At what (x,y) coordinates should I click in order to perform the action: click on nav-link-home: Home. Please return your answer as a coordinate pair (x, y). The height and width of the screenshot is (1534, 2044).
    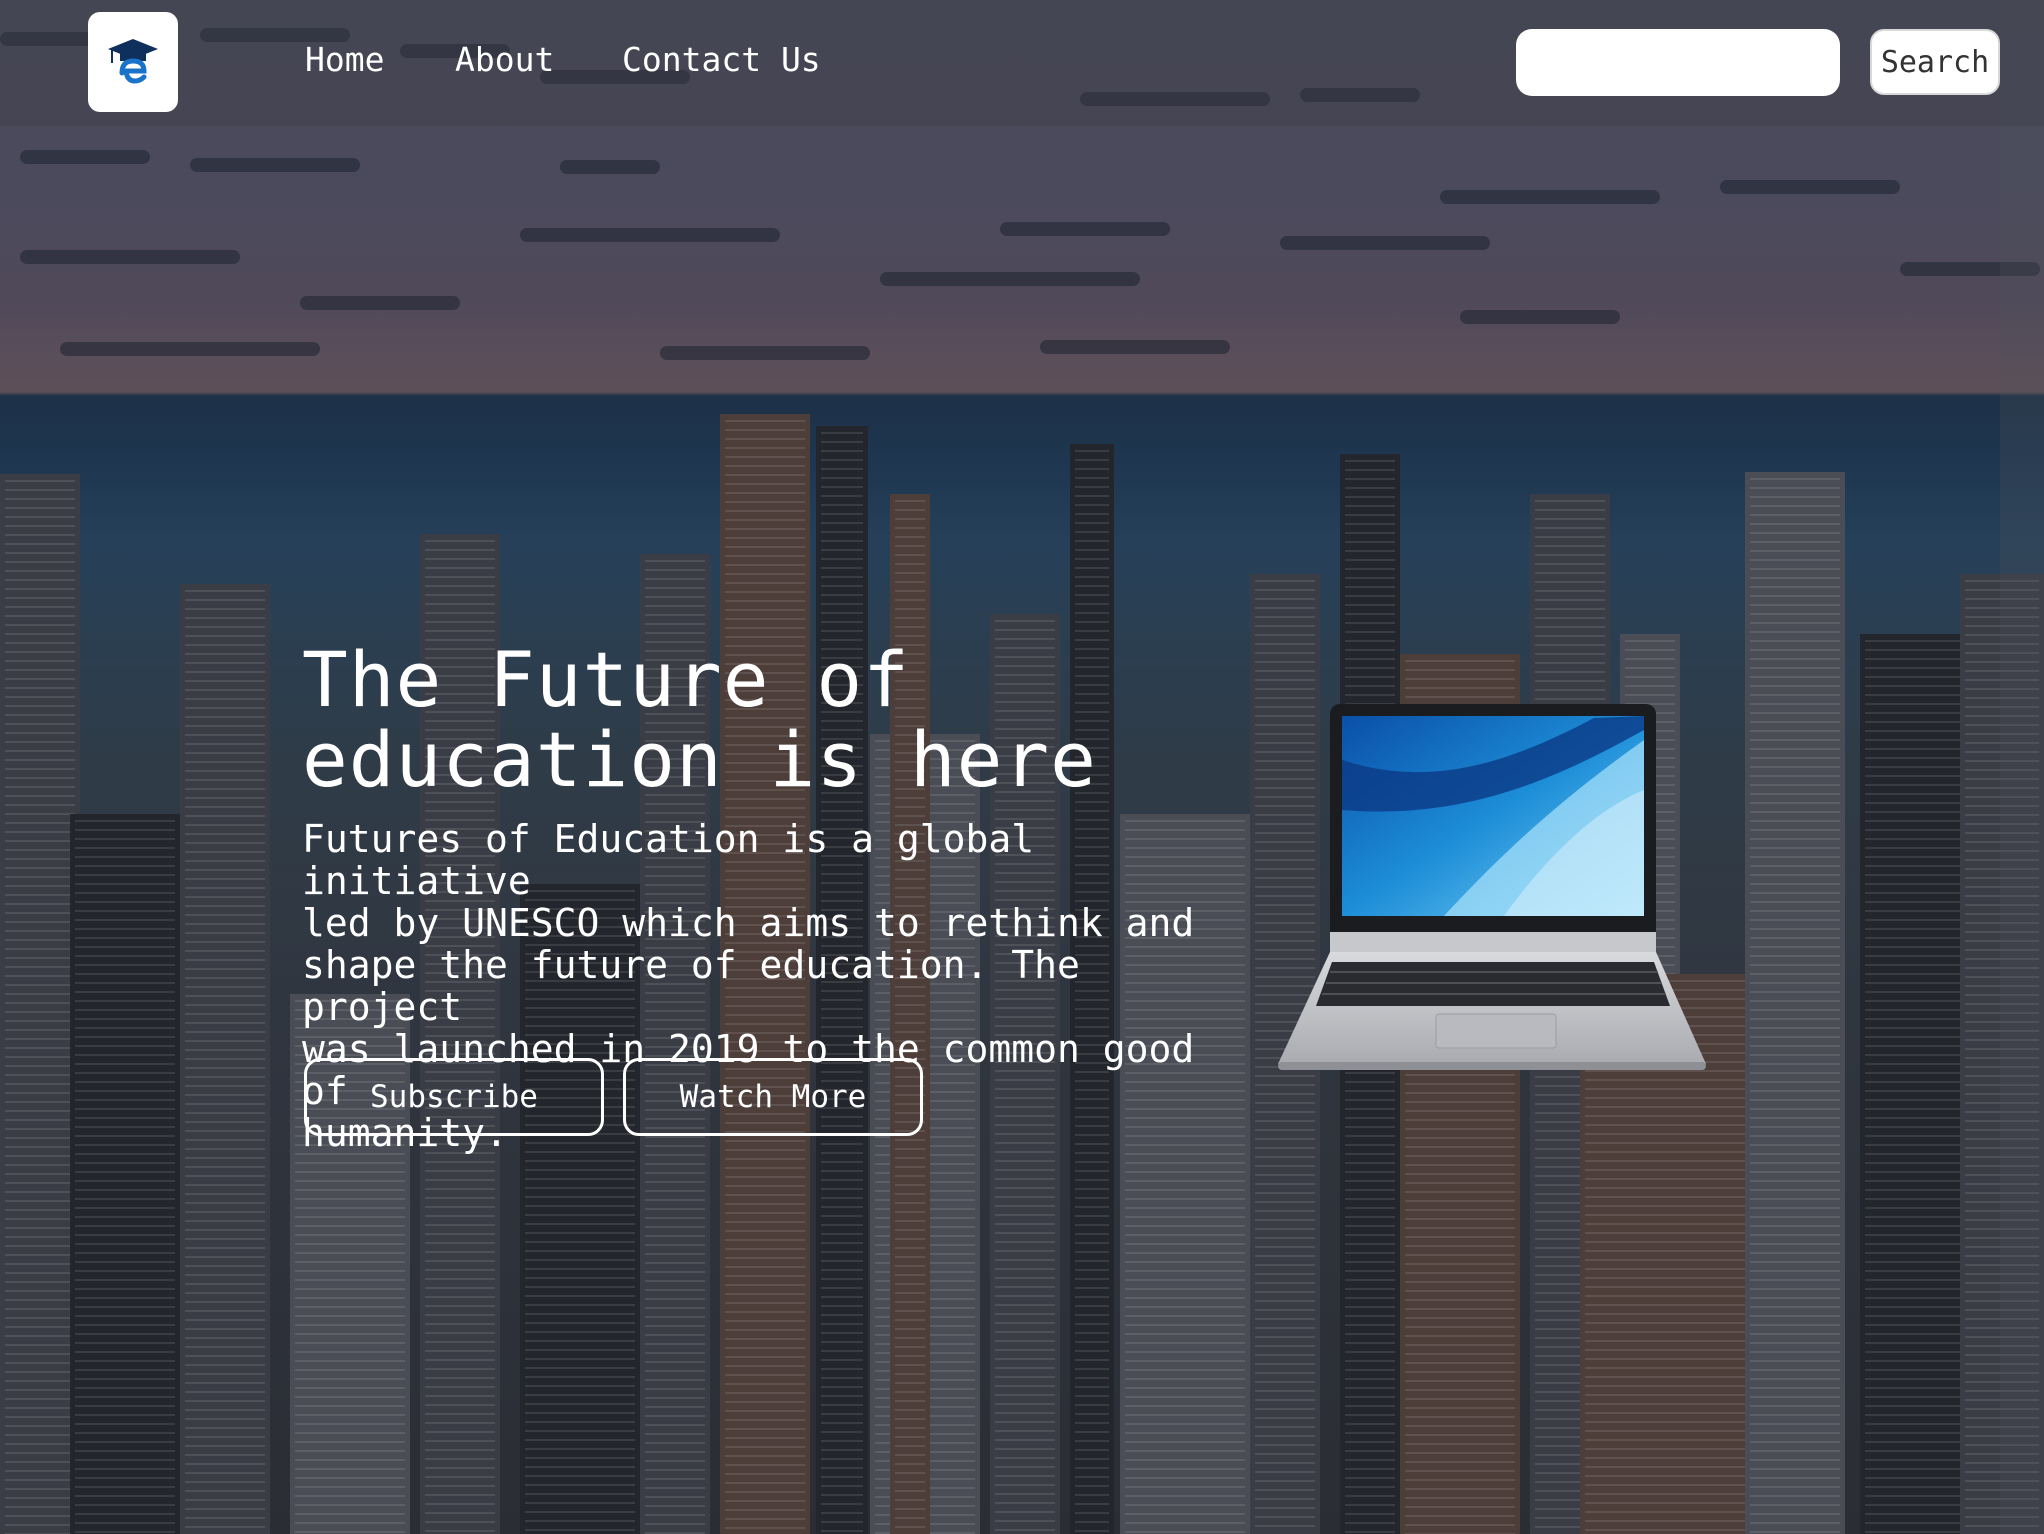
    Looking at the image, I should click on (344, 59).